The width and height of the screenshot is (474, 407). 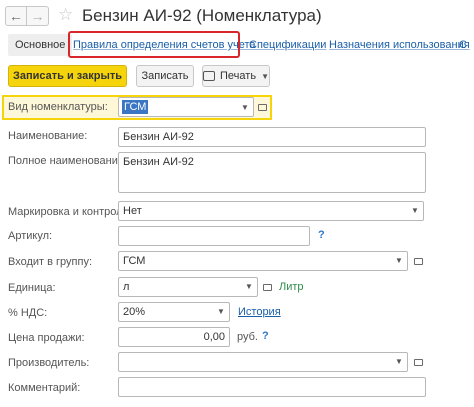 What do you see at coordinates (67, 76) in the screenshot?
I see `save-and-close-button: Записать и закрыть` at bounding box center [67, 76].